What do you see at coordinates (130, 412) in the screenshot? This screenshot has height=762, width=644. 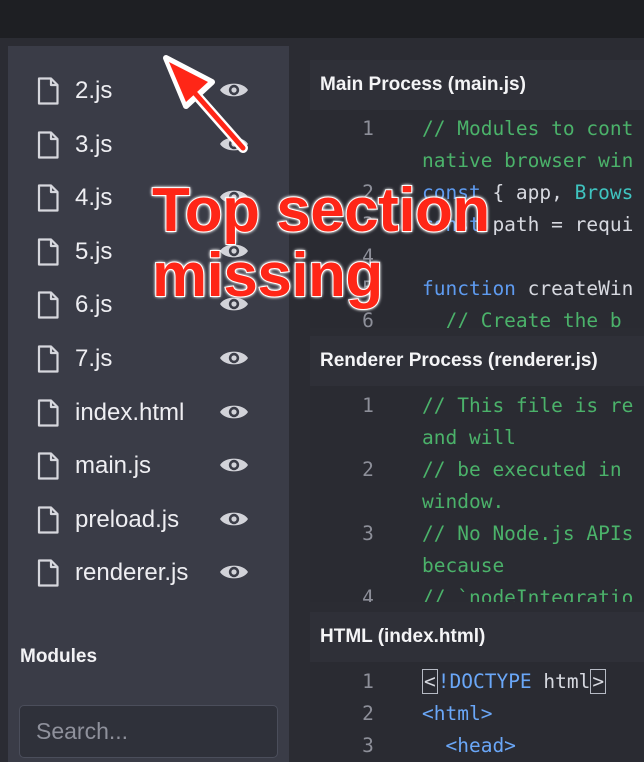 I see `file-label: index.html` at bounding box center [130, 412].